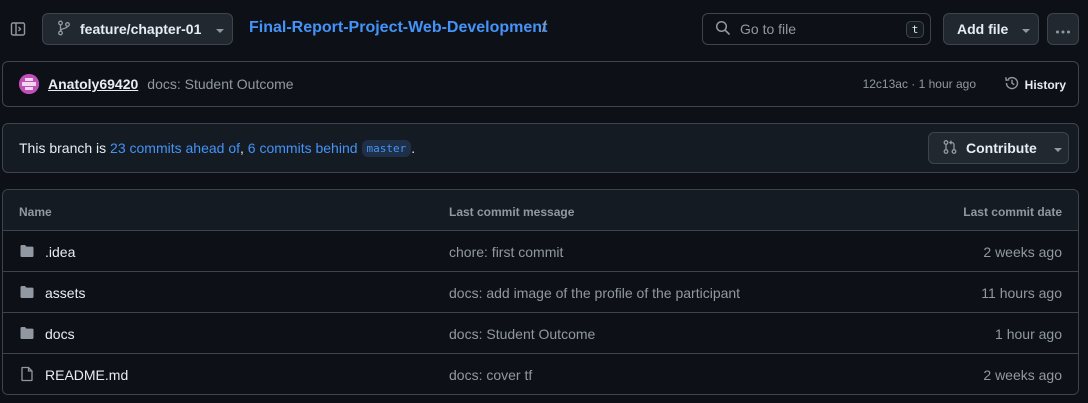 The image size is (1088, 403). Describe the element at coordinates (386, 148) in the screenshot. I see `base-branch-tag: master` at that location.